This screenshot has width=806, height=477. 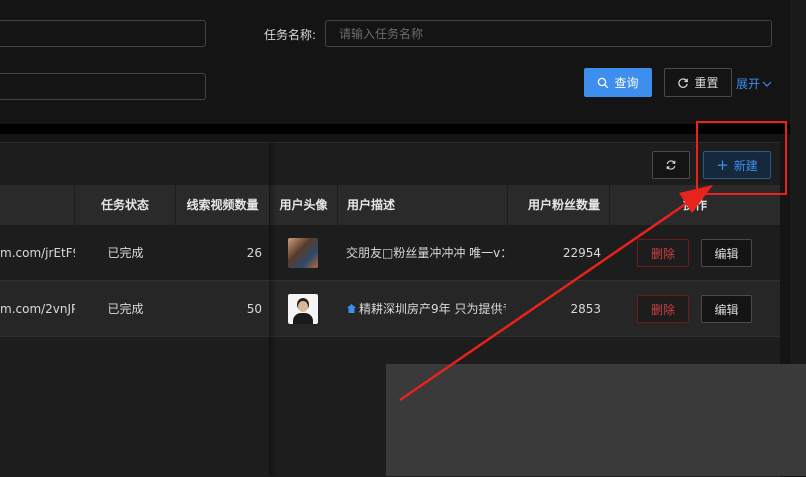 I want to click on annotation-arrowhead, so click(x=696, y=199).